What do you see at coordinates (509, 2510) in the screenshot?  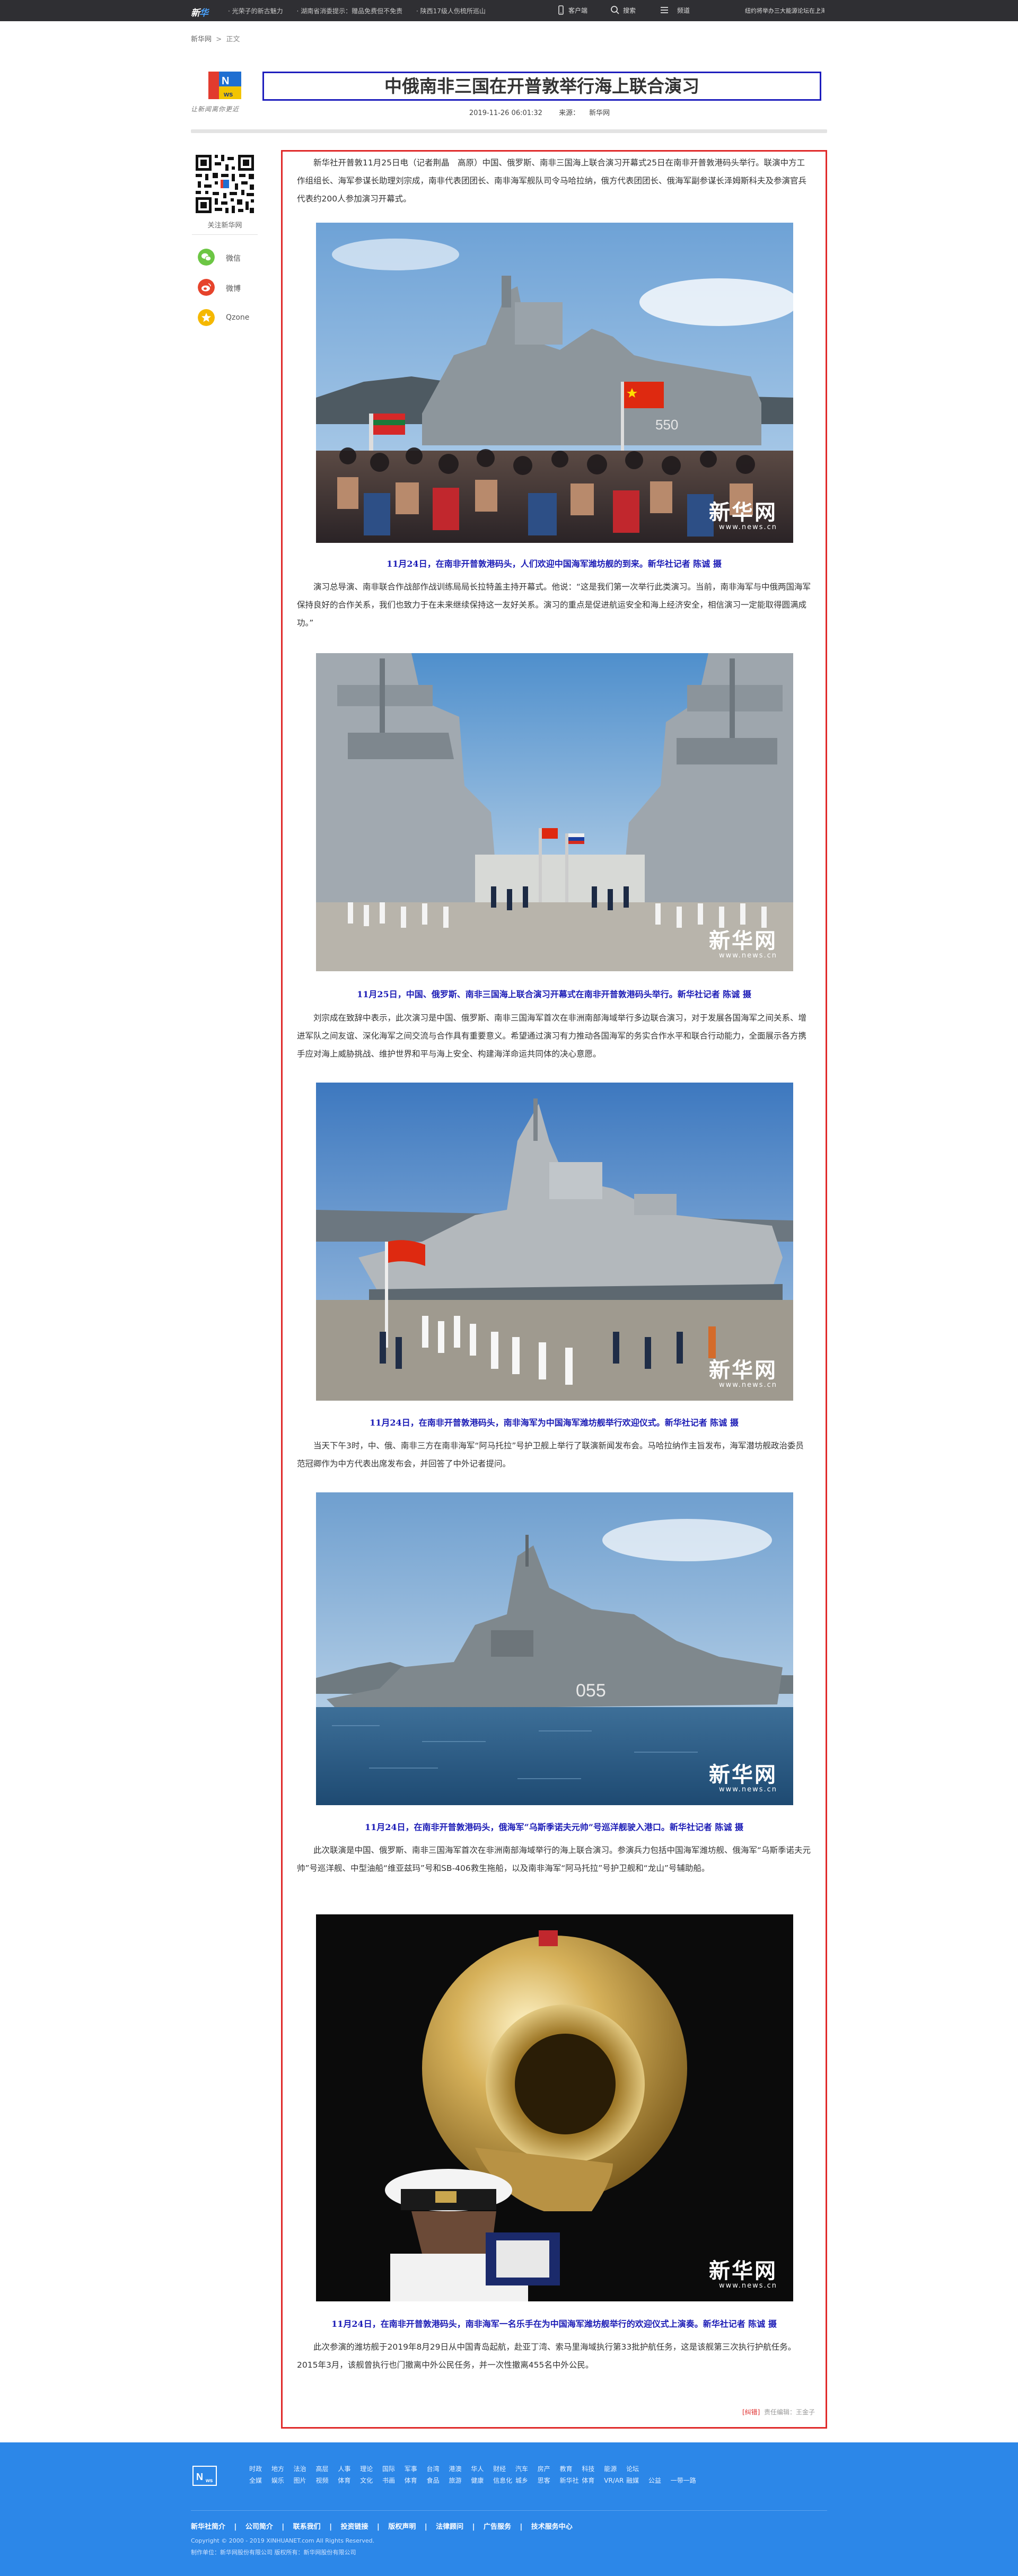 I see `footer-divider` at bounding box center [509, 2510].